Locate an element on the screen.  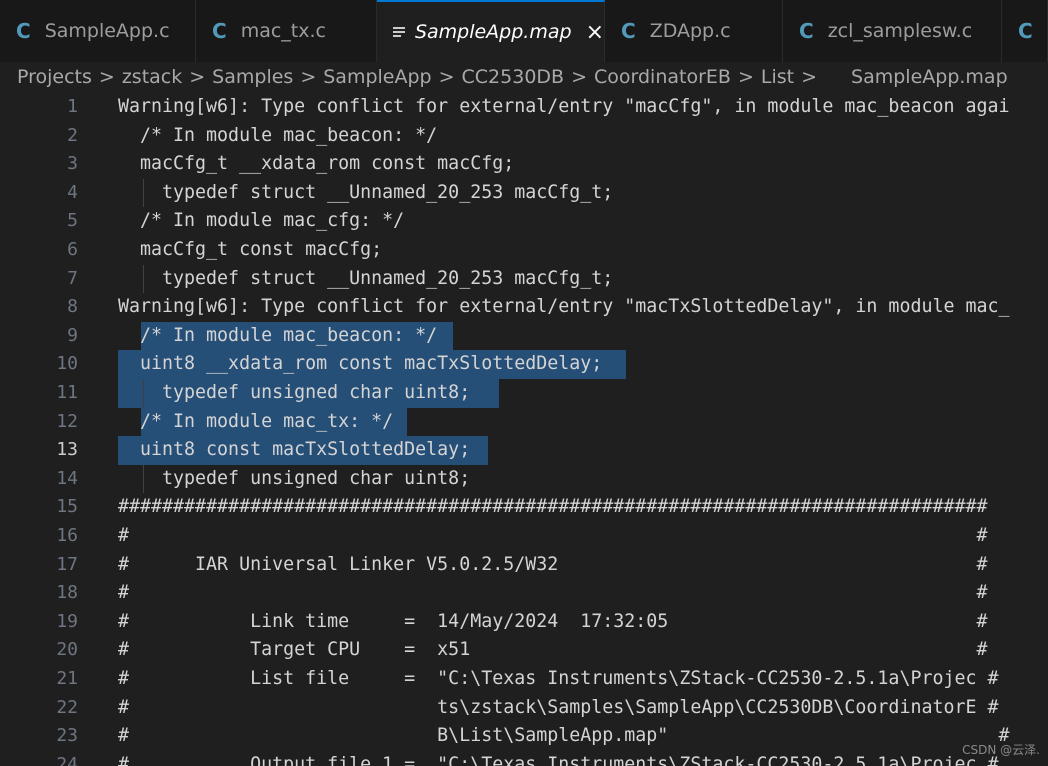
line-number: 9 is located at coordinates (72, 335).